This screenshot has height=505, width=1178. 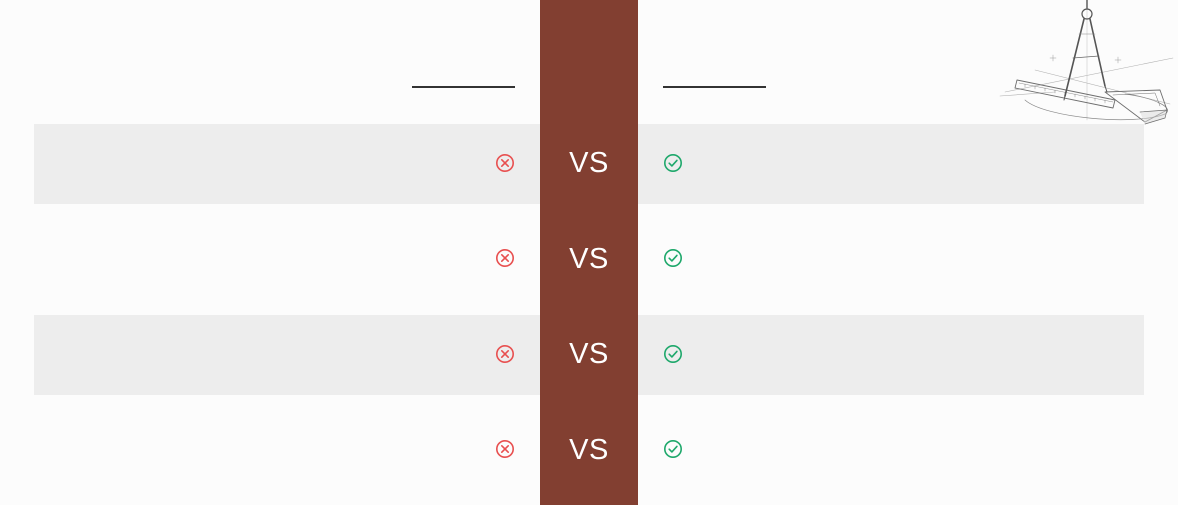 I want to click on vs-label-1: VS, so click(x=589, y=163).